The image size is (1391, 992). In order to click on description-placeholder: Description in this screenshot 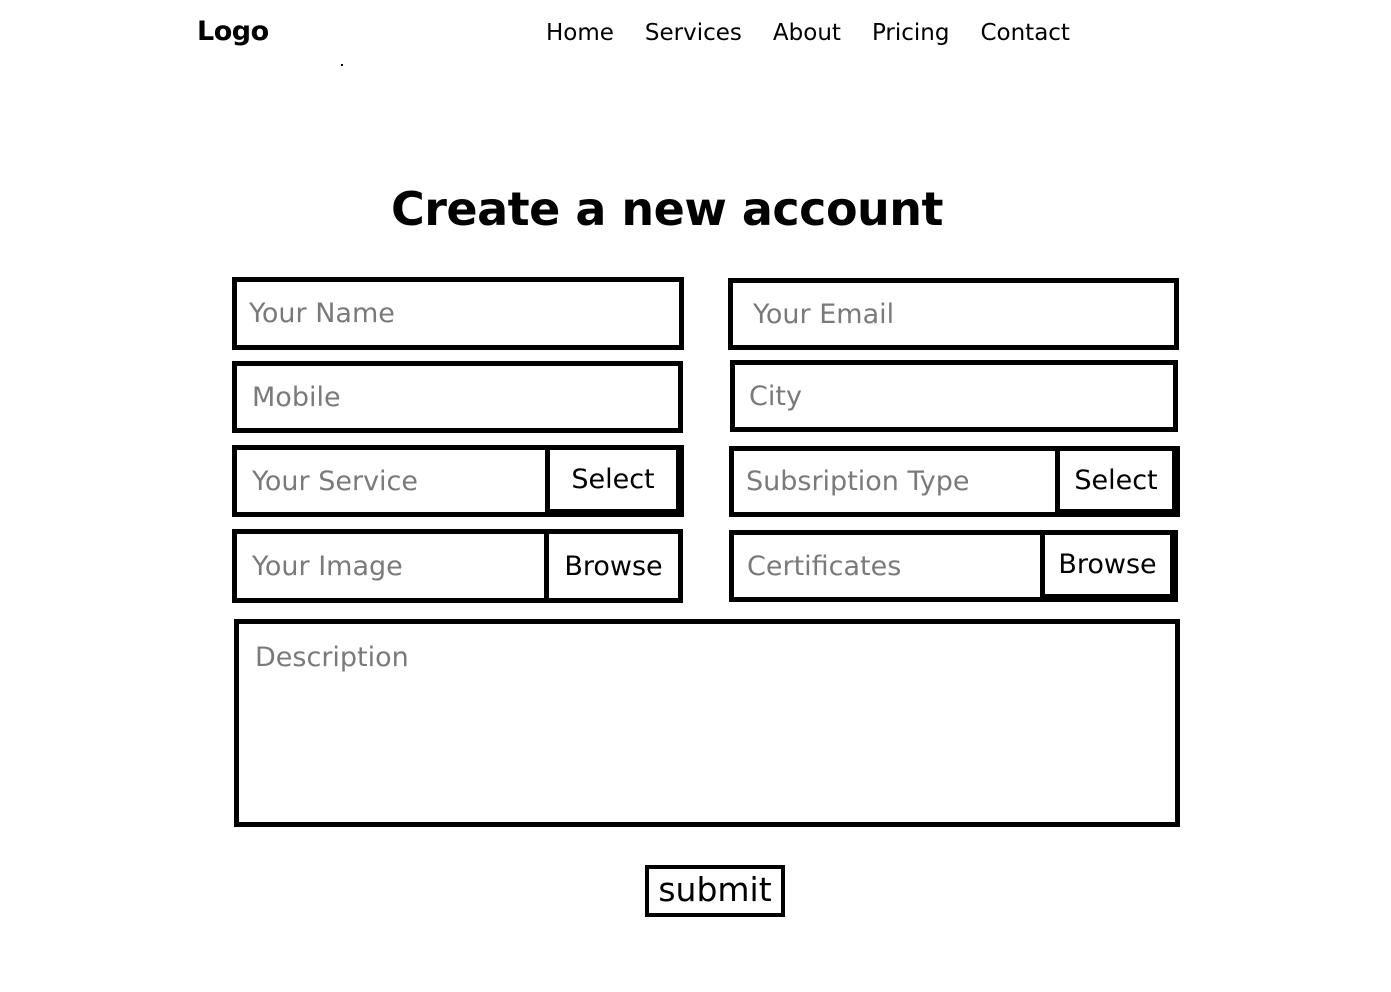, I will do `click(332, 657)`.